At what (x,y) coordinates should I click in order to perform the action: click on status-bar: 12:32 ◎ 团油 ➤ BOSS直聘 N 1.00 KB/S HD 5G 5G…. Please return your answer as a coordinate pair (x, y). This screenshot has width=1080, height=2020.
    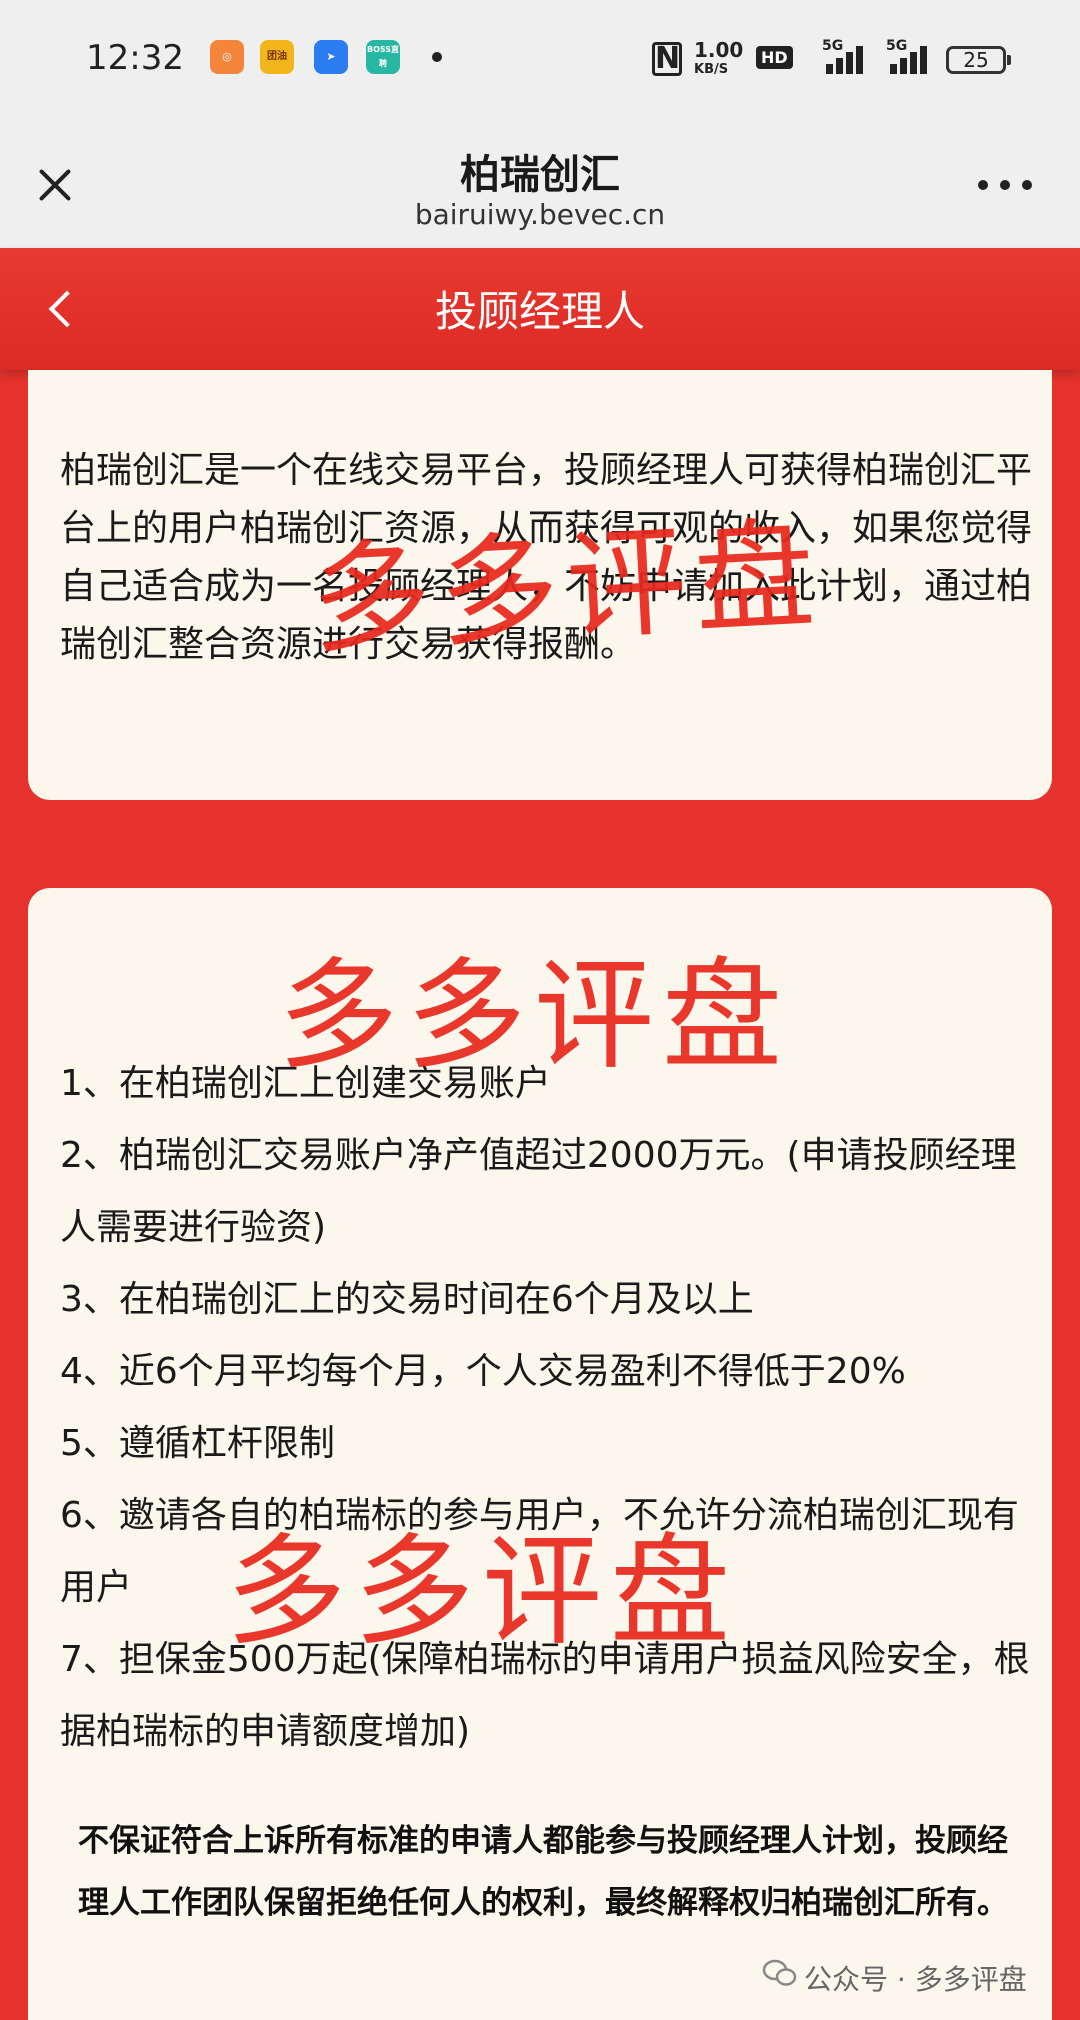
    Looking at the image, I should click on (540, 60).